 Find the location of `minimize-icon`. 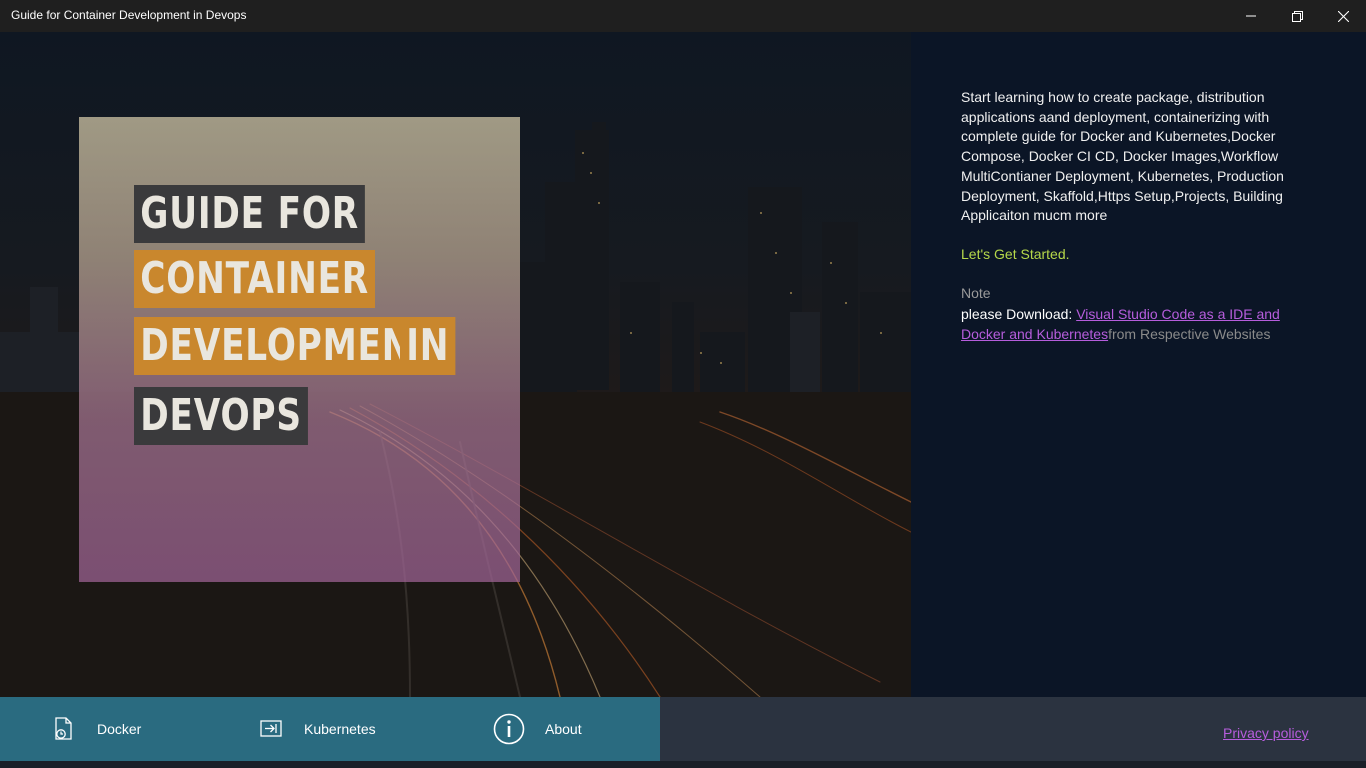

minimize-icon is located at coordinates (1251, 16).